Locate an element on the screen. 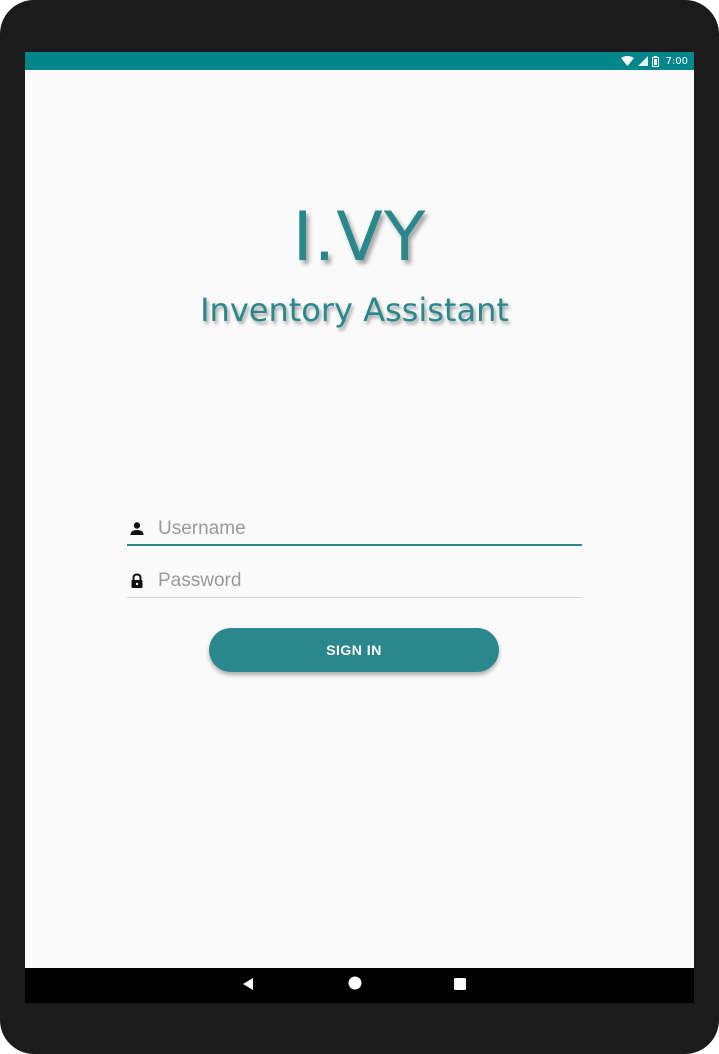 This screenshot has height=1054, width=719. status-icons: 7:00 is located at coordinates (654, 61).